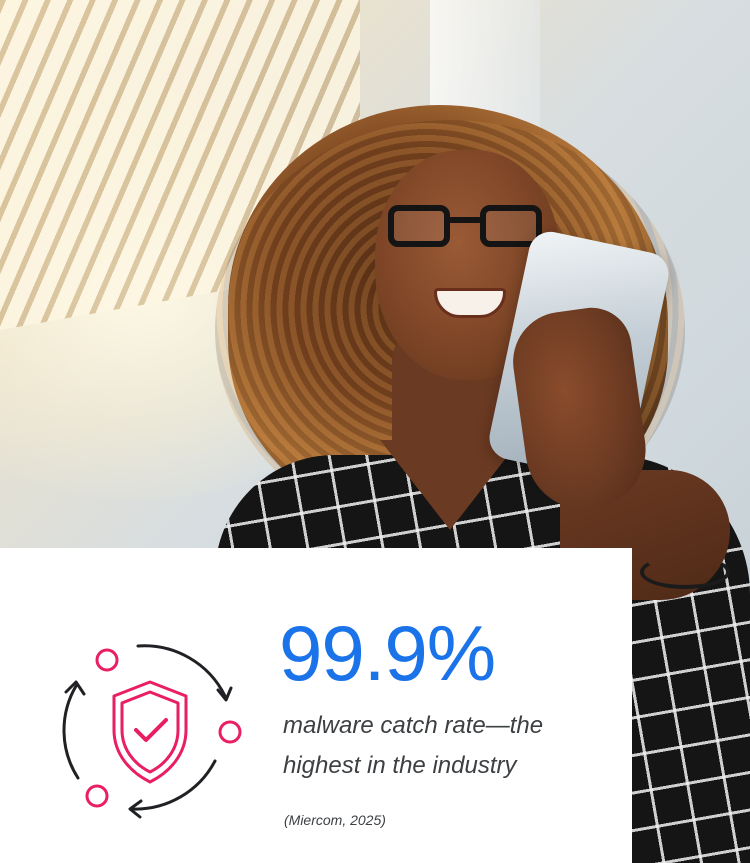 Image resolution: width=750 pixels, height=863 pixels. Describe the element at coordinates (107, 660) in the screenshot. I see `node-top-left` at that location.